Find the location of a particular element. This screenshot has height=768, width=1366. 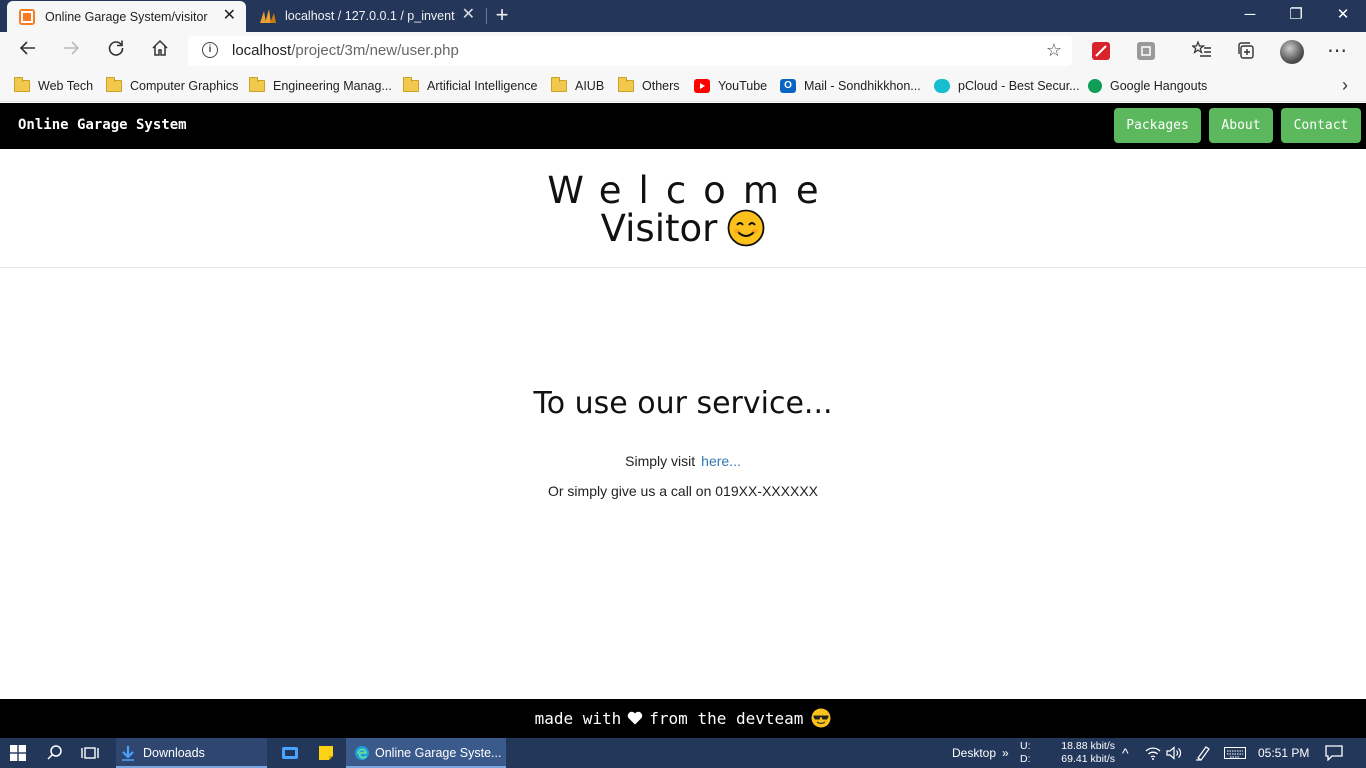

file-manager-icon is located at coordinates (290, 753).